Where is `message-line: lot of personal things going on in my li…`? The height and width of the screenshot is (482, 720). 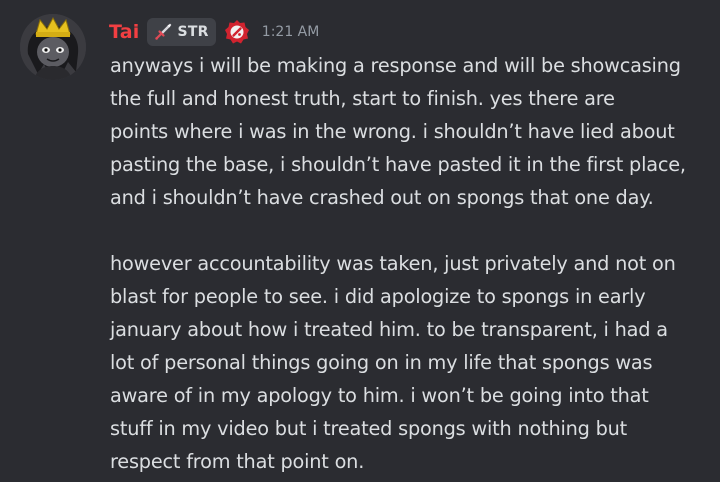
message-line: lot of personal things going on in my li… is located at coordinates (381, 362).